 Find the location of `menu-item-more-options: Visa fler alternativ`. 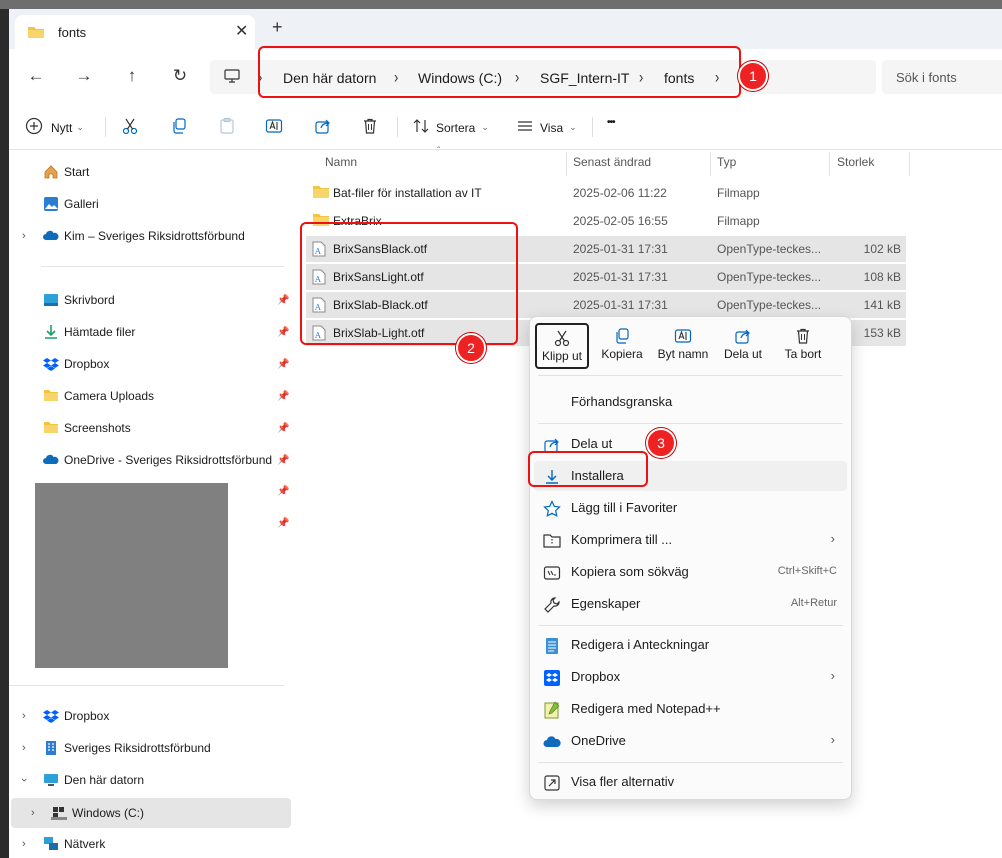

menu-item-more-options: Visa fler alternativ is located at coordinates (690, 782).